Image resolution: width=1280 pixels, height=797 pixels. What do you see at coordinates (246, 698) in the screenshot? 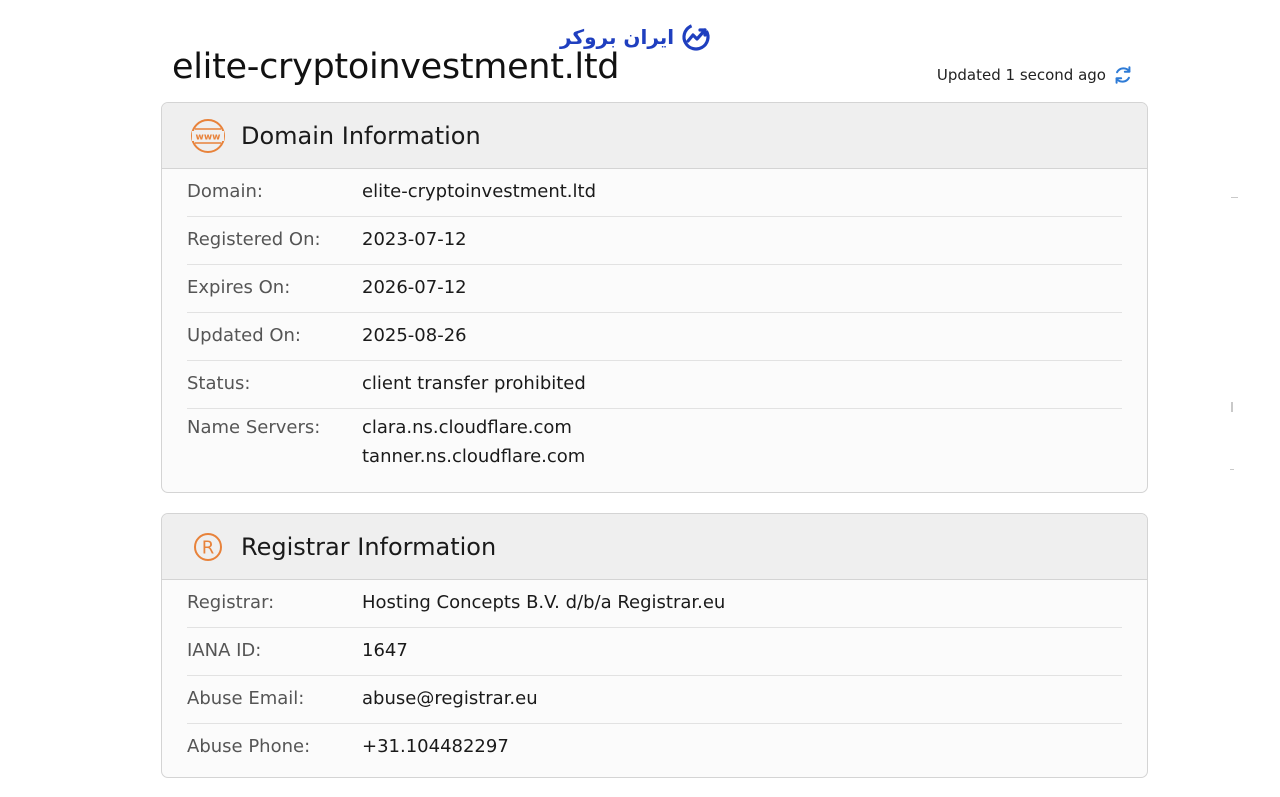
I see `label-abuse-email: Abuse Email:` at bounding box center [246, 698].